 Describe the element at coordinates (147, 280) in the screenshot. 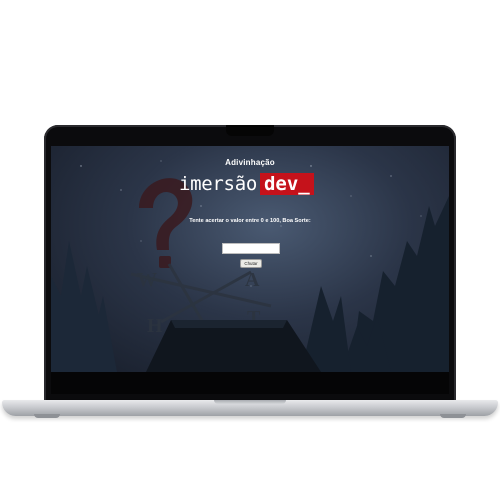

I see `svg-text: W` at that location.